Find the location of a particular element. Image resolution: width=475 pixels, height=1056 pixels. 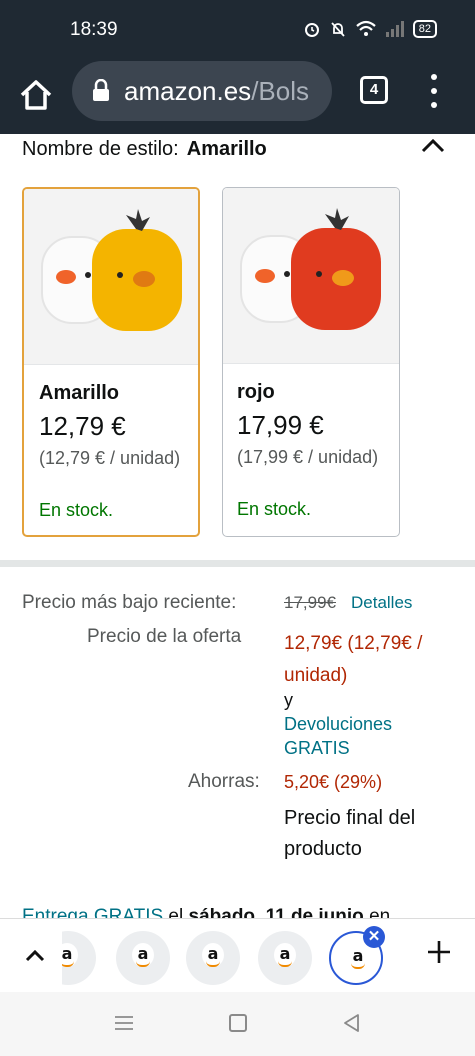

selected-style: Amarillo is located at coordinates (226, 149).